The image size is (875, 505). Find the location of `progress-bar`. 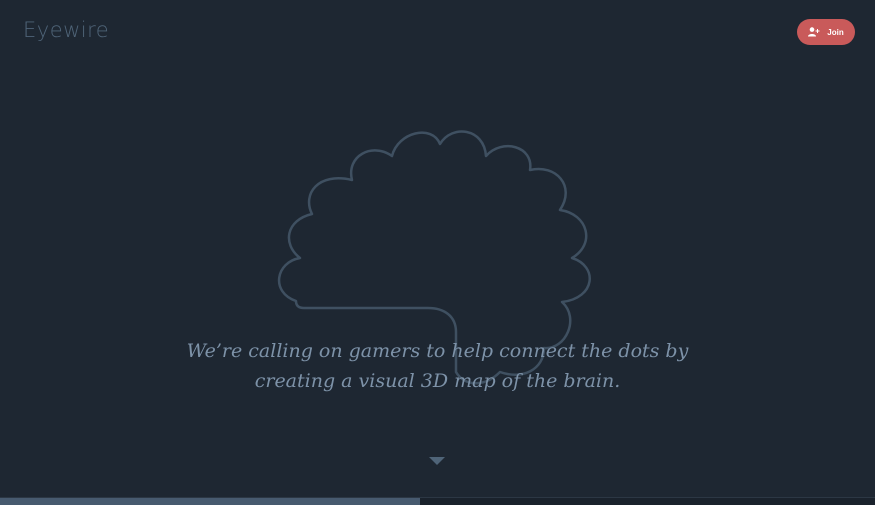

progress-bar is located at coordinates (437, 501).